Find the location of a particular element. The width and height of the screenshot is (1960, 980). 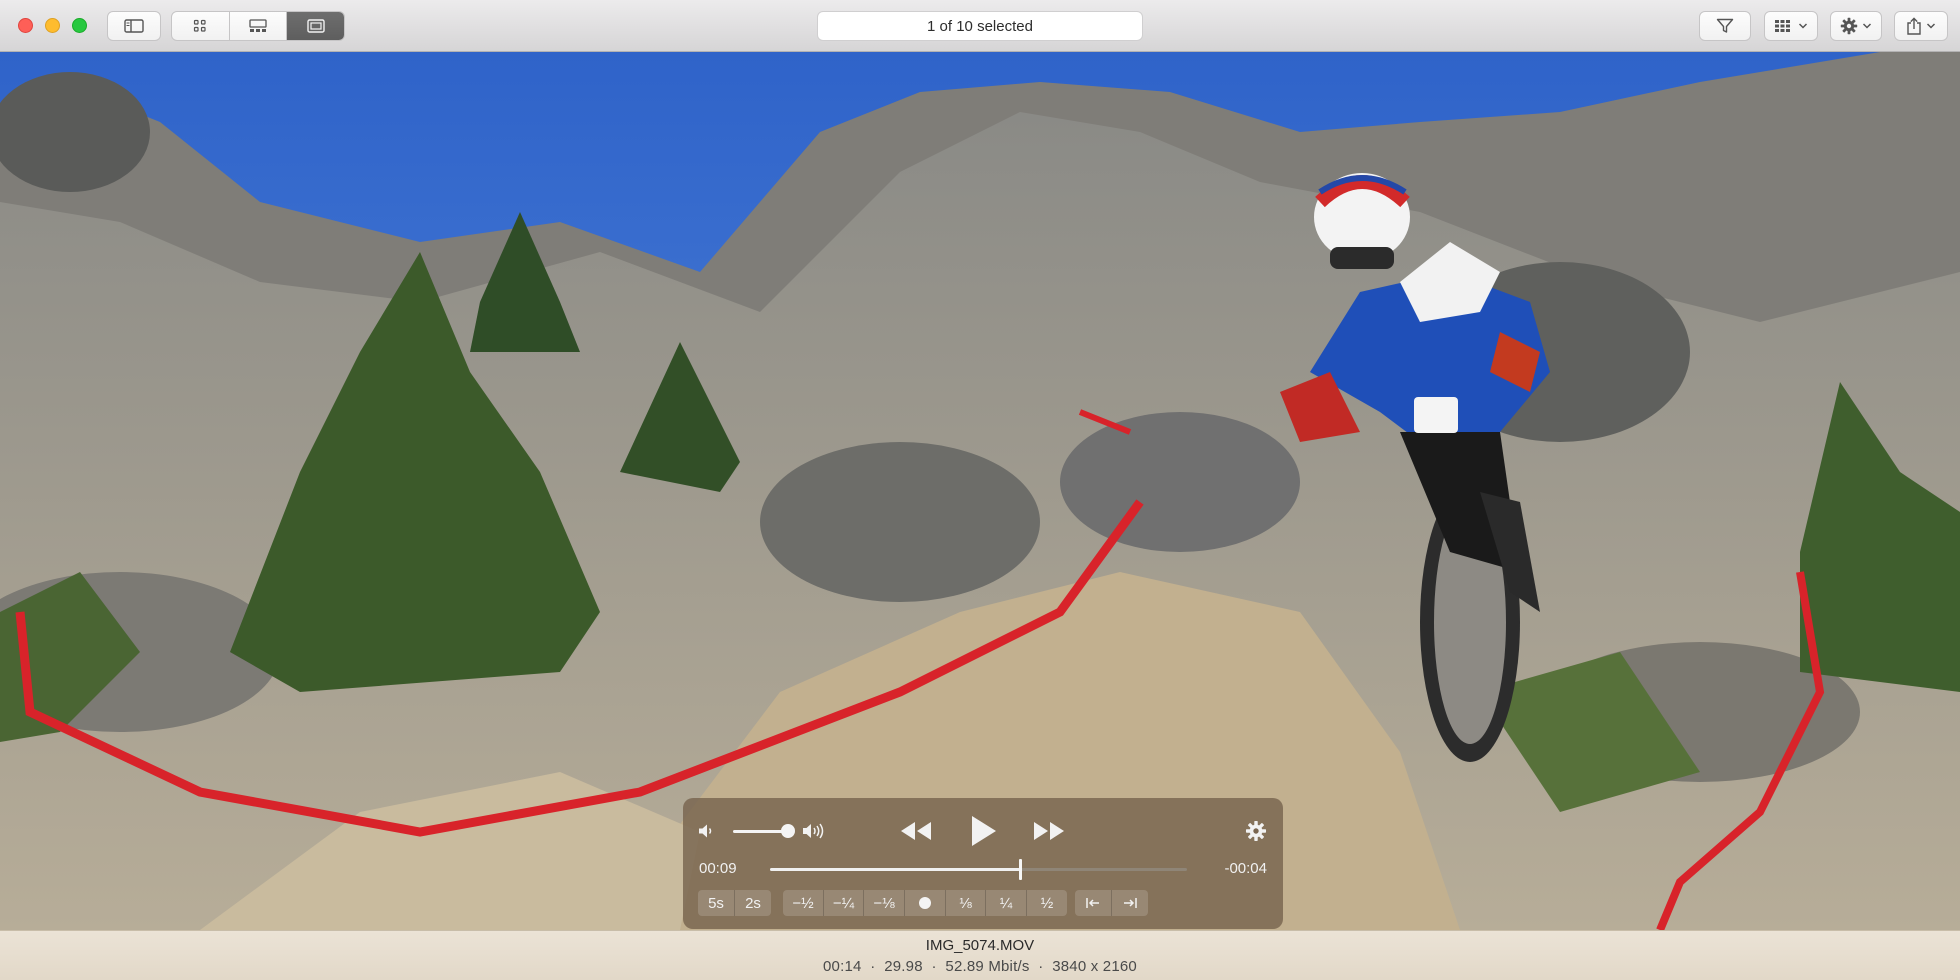

sidebar-icon is located at coordinates (134, 26).